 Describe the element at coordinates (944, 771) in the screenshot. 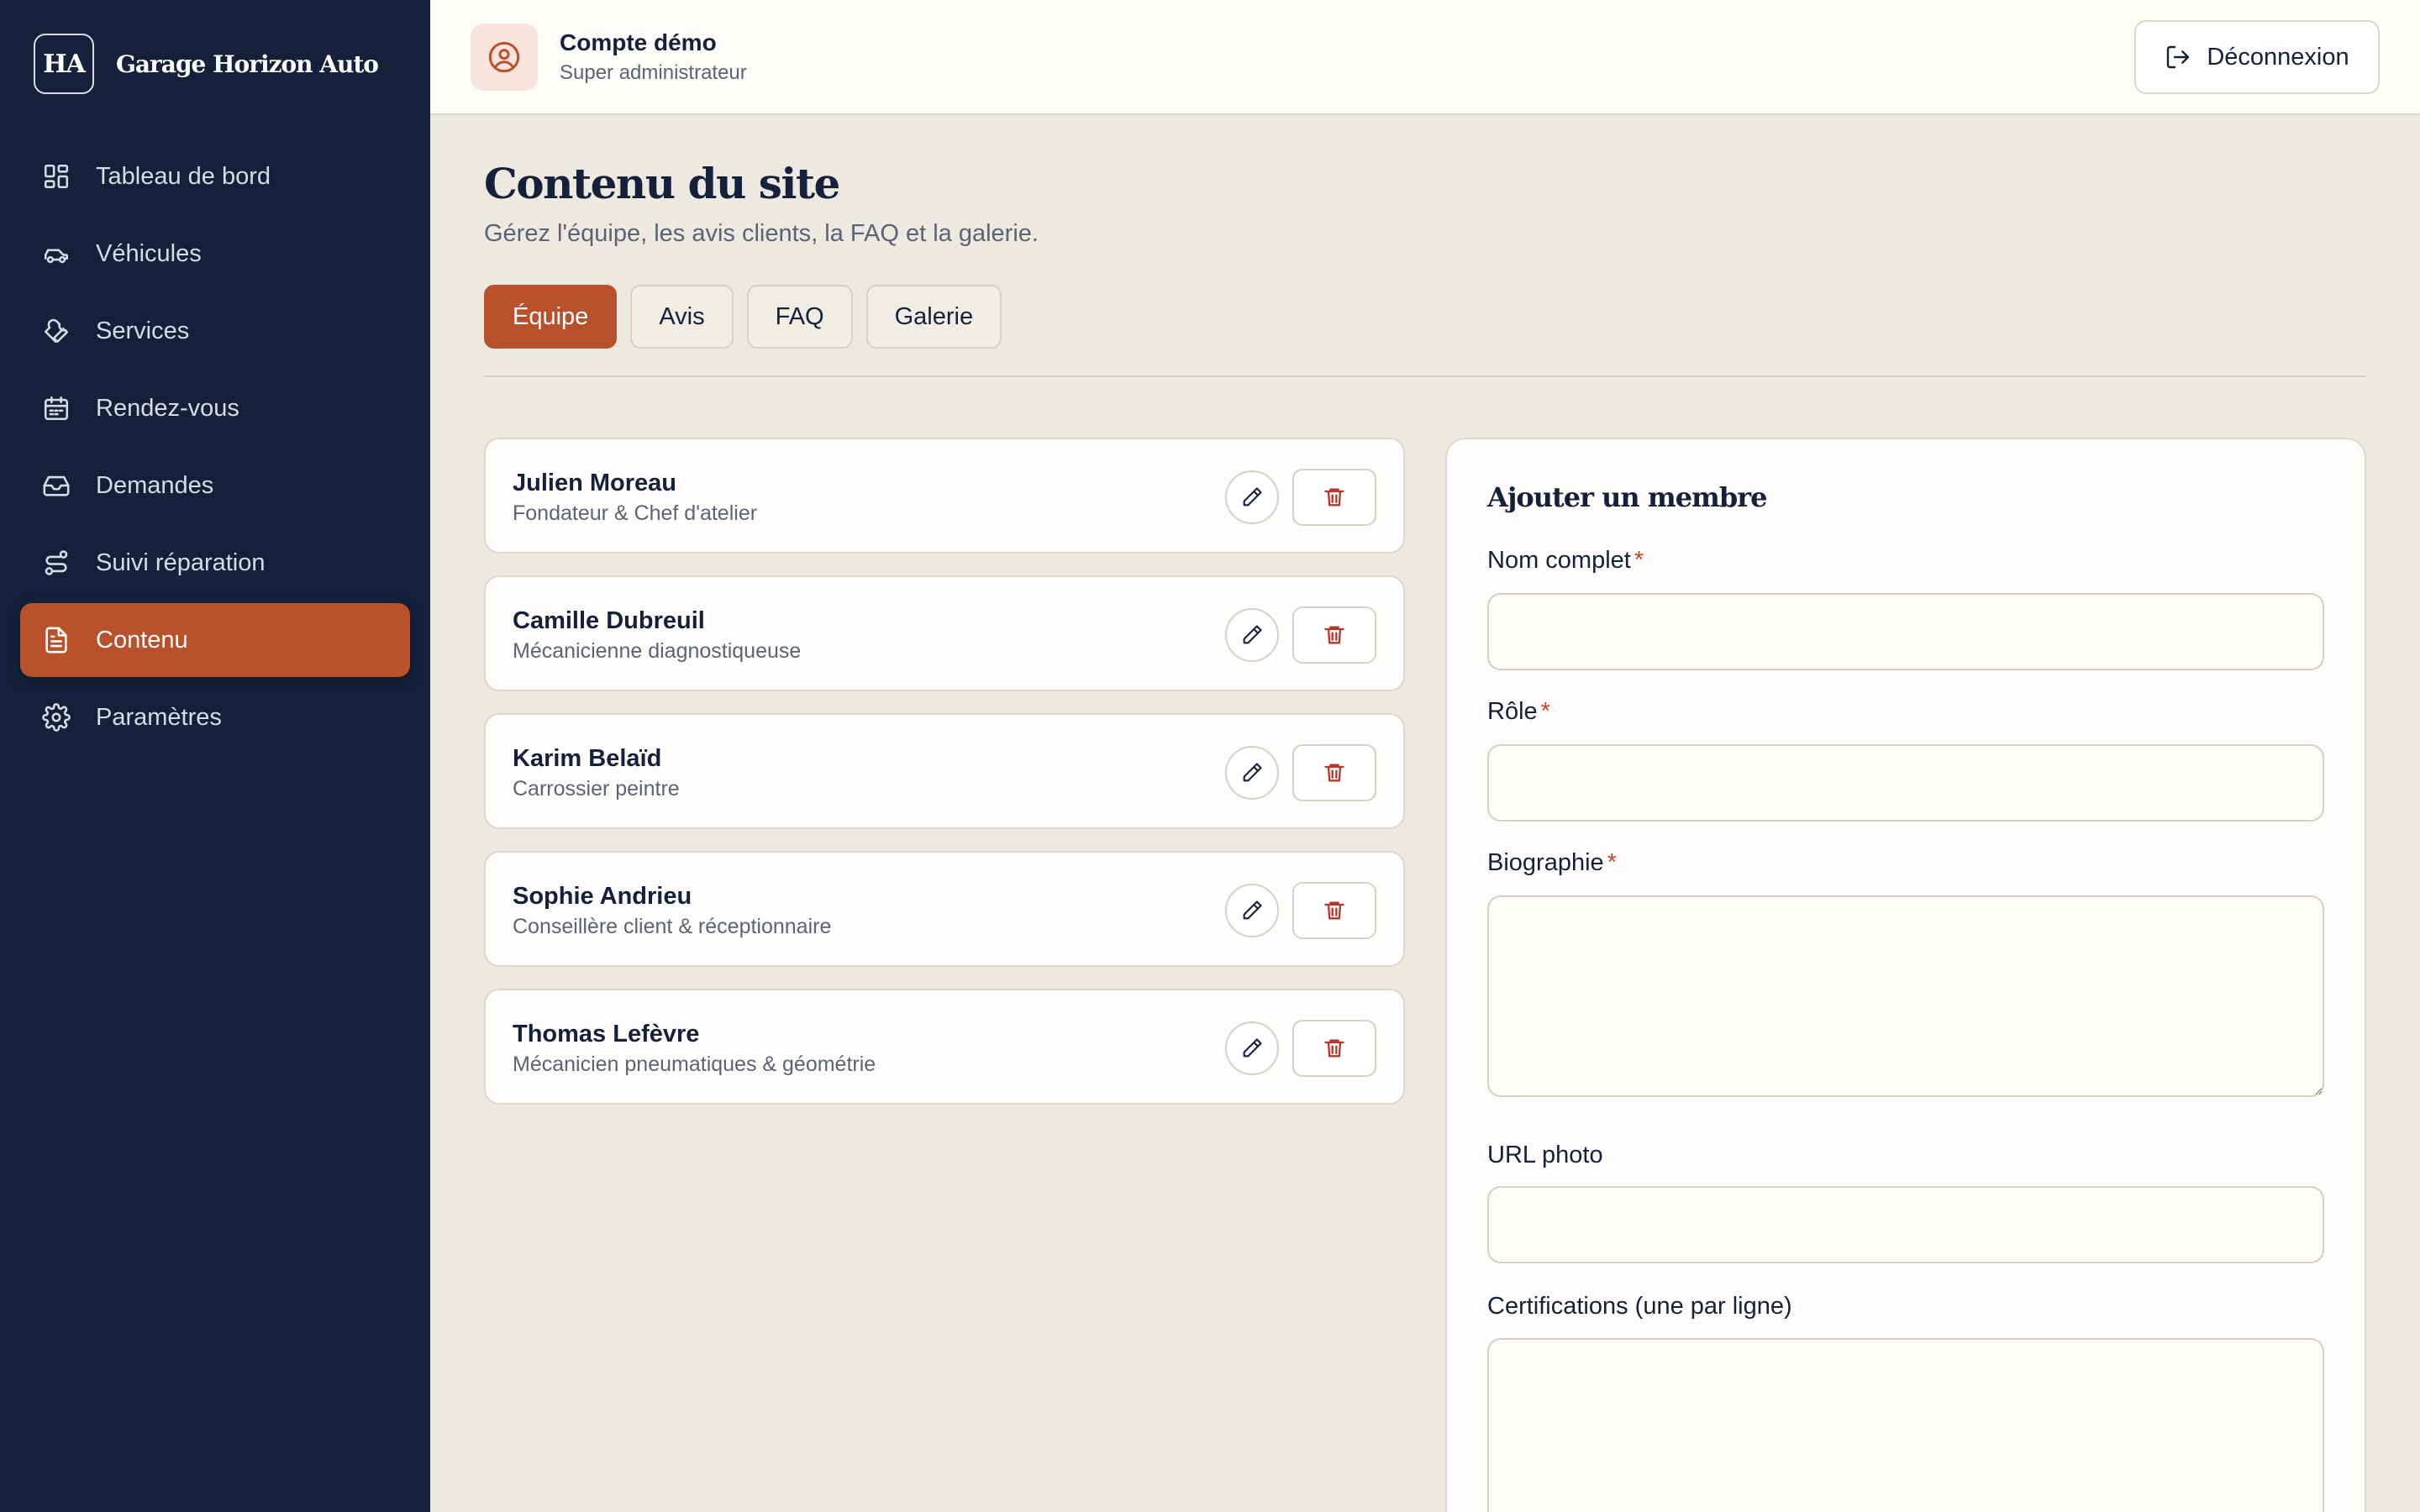

I see `list-item: Karim Belaïd Carrossier peintre` at that location.